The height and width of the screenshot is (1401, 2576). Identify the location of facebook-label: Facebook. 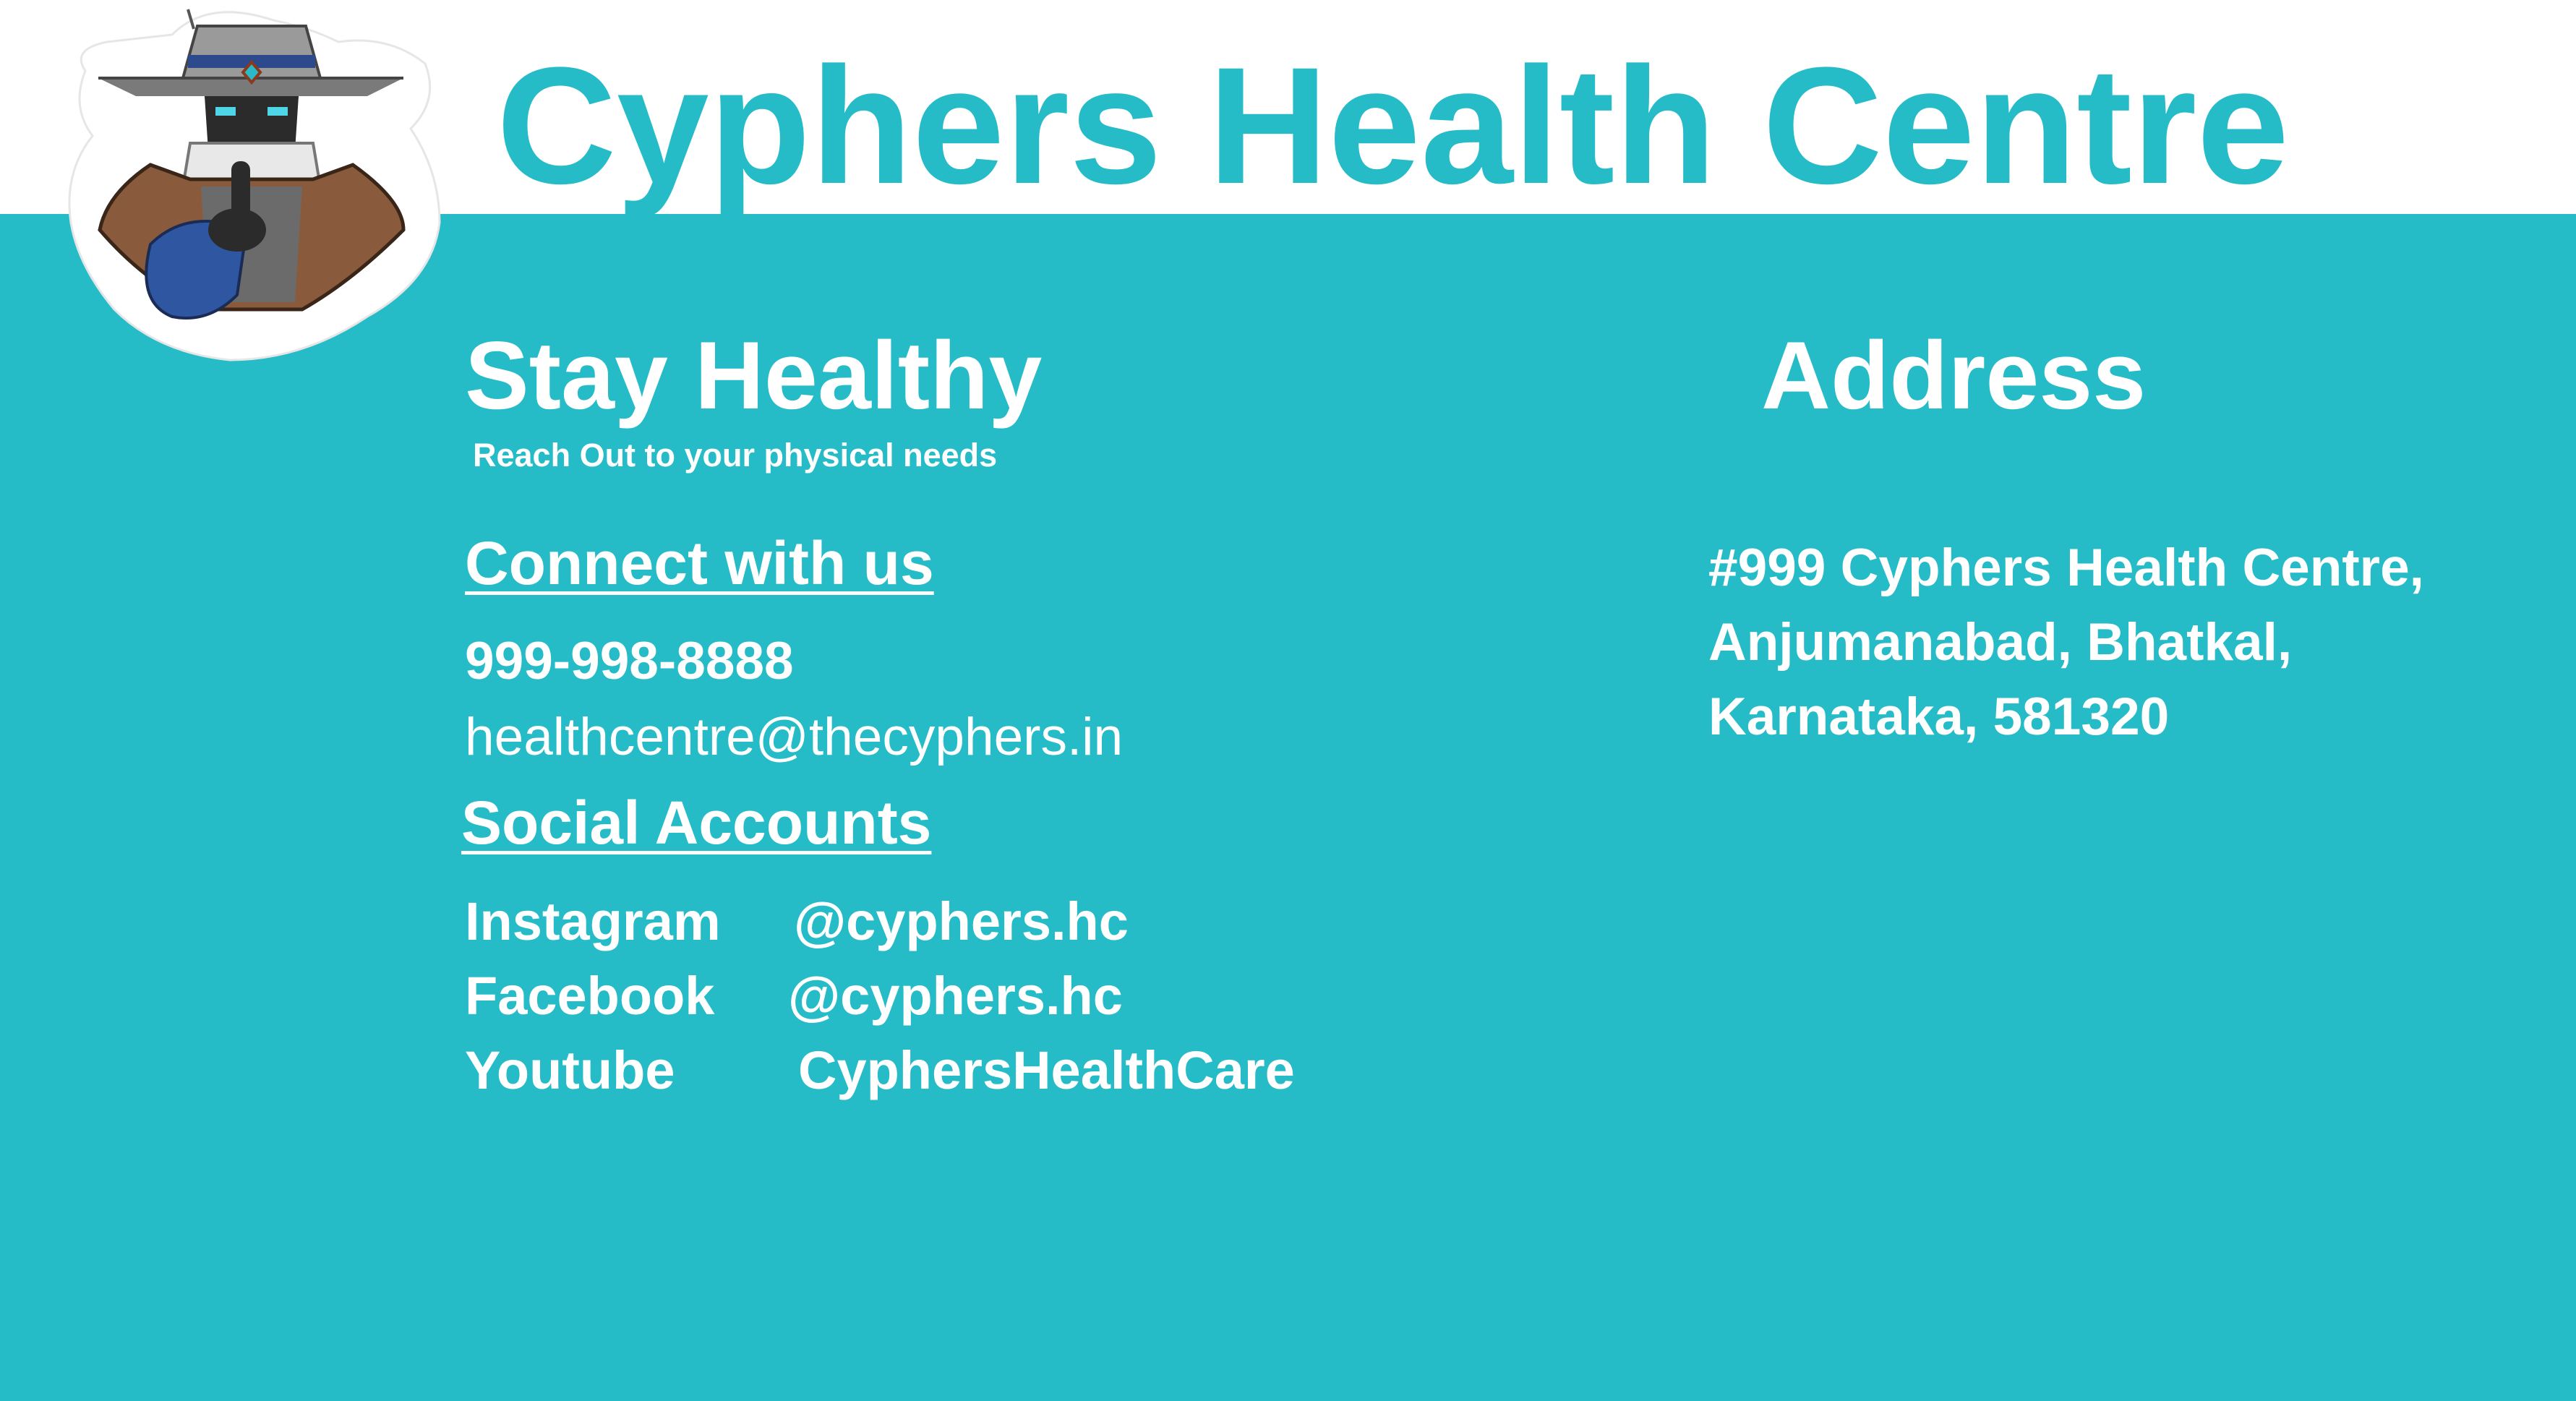
(590, 996).